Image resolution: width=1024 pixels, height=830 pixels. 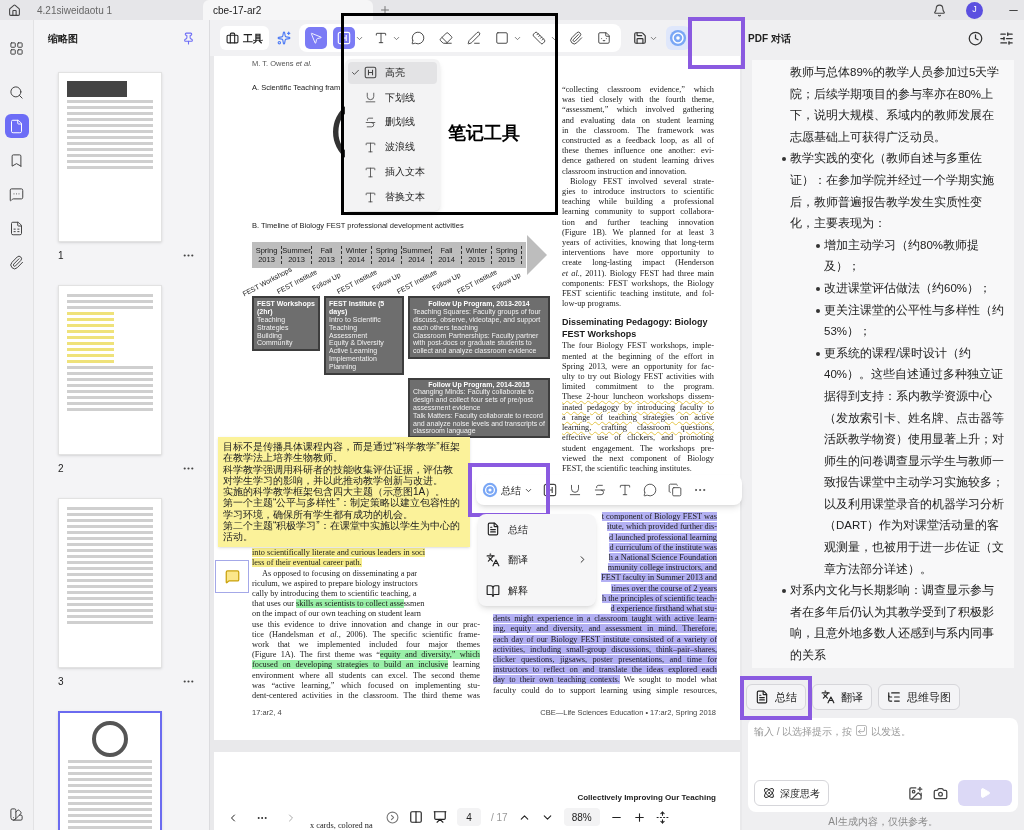 I want to click on grid-icon, so click(x=16, y=48).